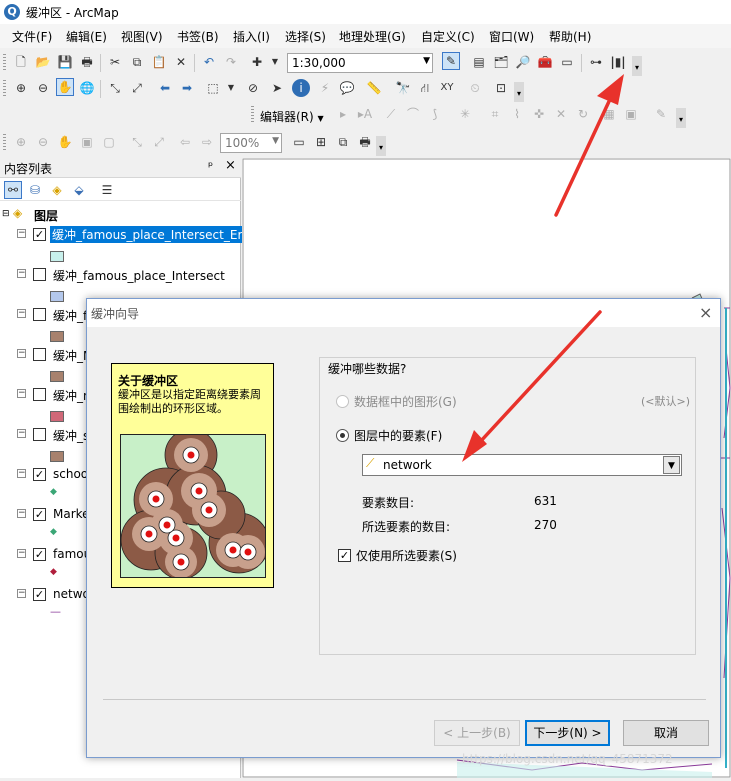 The image size is (731, 781). What do you see at coordinates (71, 594) in the screenshot?
I see `layer-name: netwo` at bounding box center [71, 594].